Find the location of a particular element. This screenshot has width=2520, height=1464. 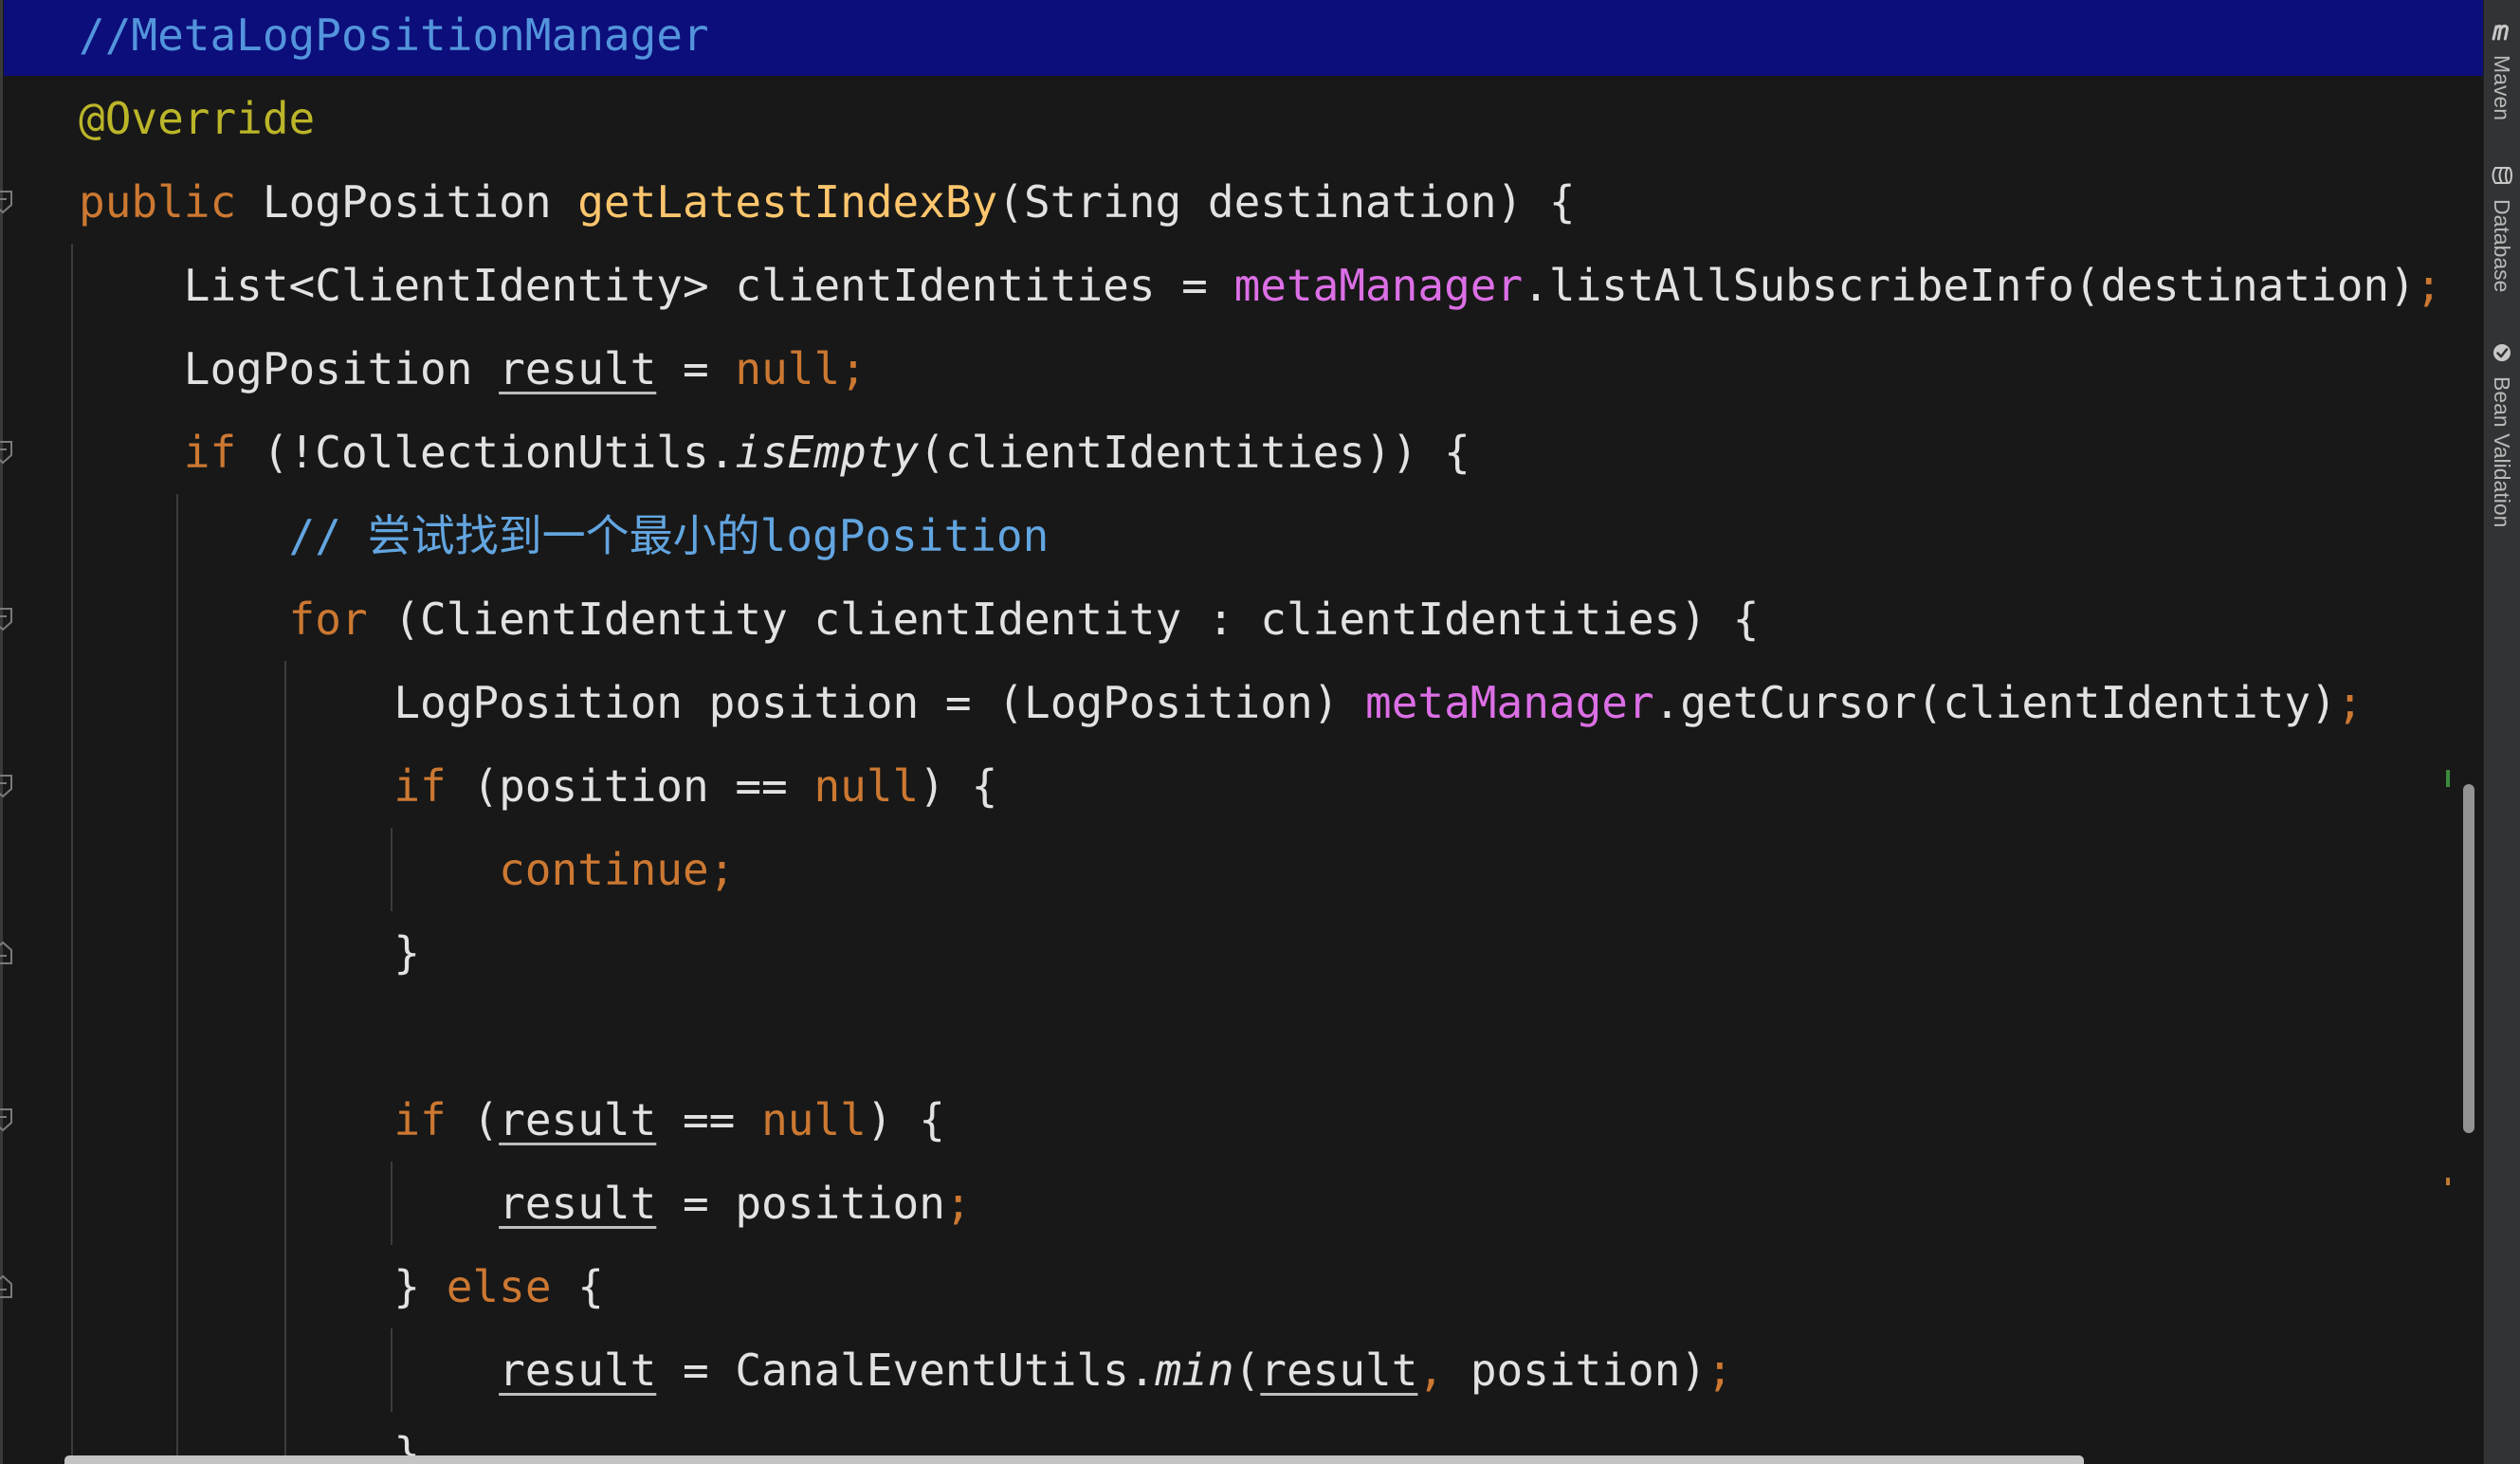

tool-button-label: Database is located at coordinates (2502, 246).